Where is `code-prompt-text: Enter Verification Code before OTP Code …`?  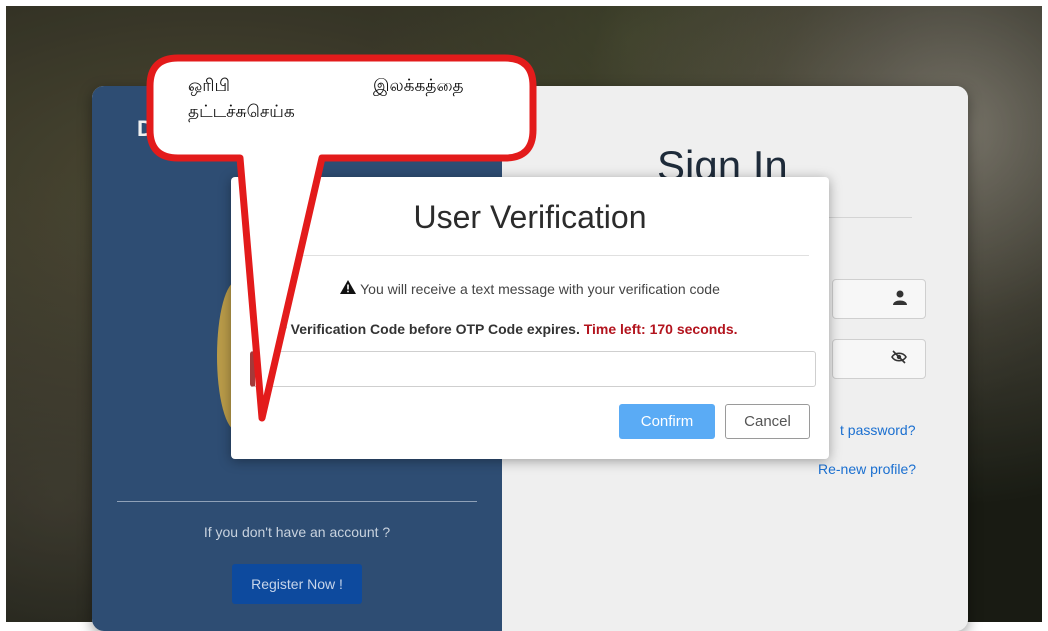 code-prompt-text: Enter Verification Code before OTP Code … is located at coordinates (415, 329).